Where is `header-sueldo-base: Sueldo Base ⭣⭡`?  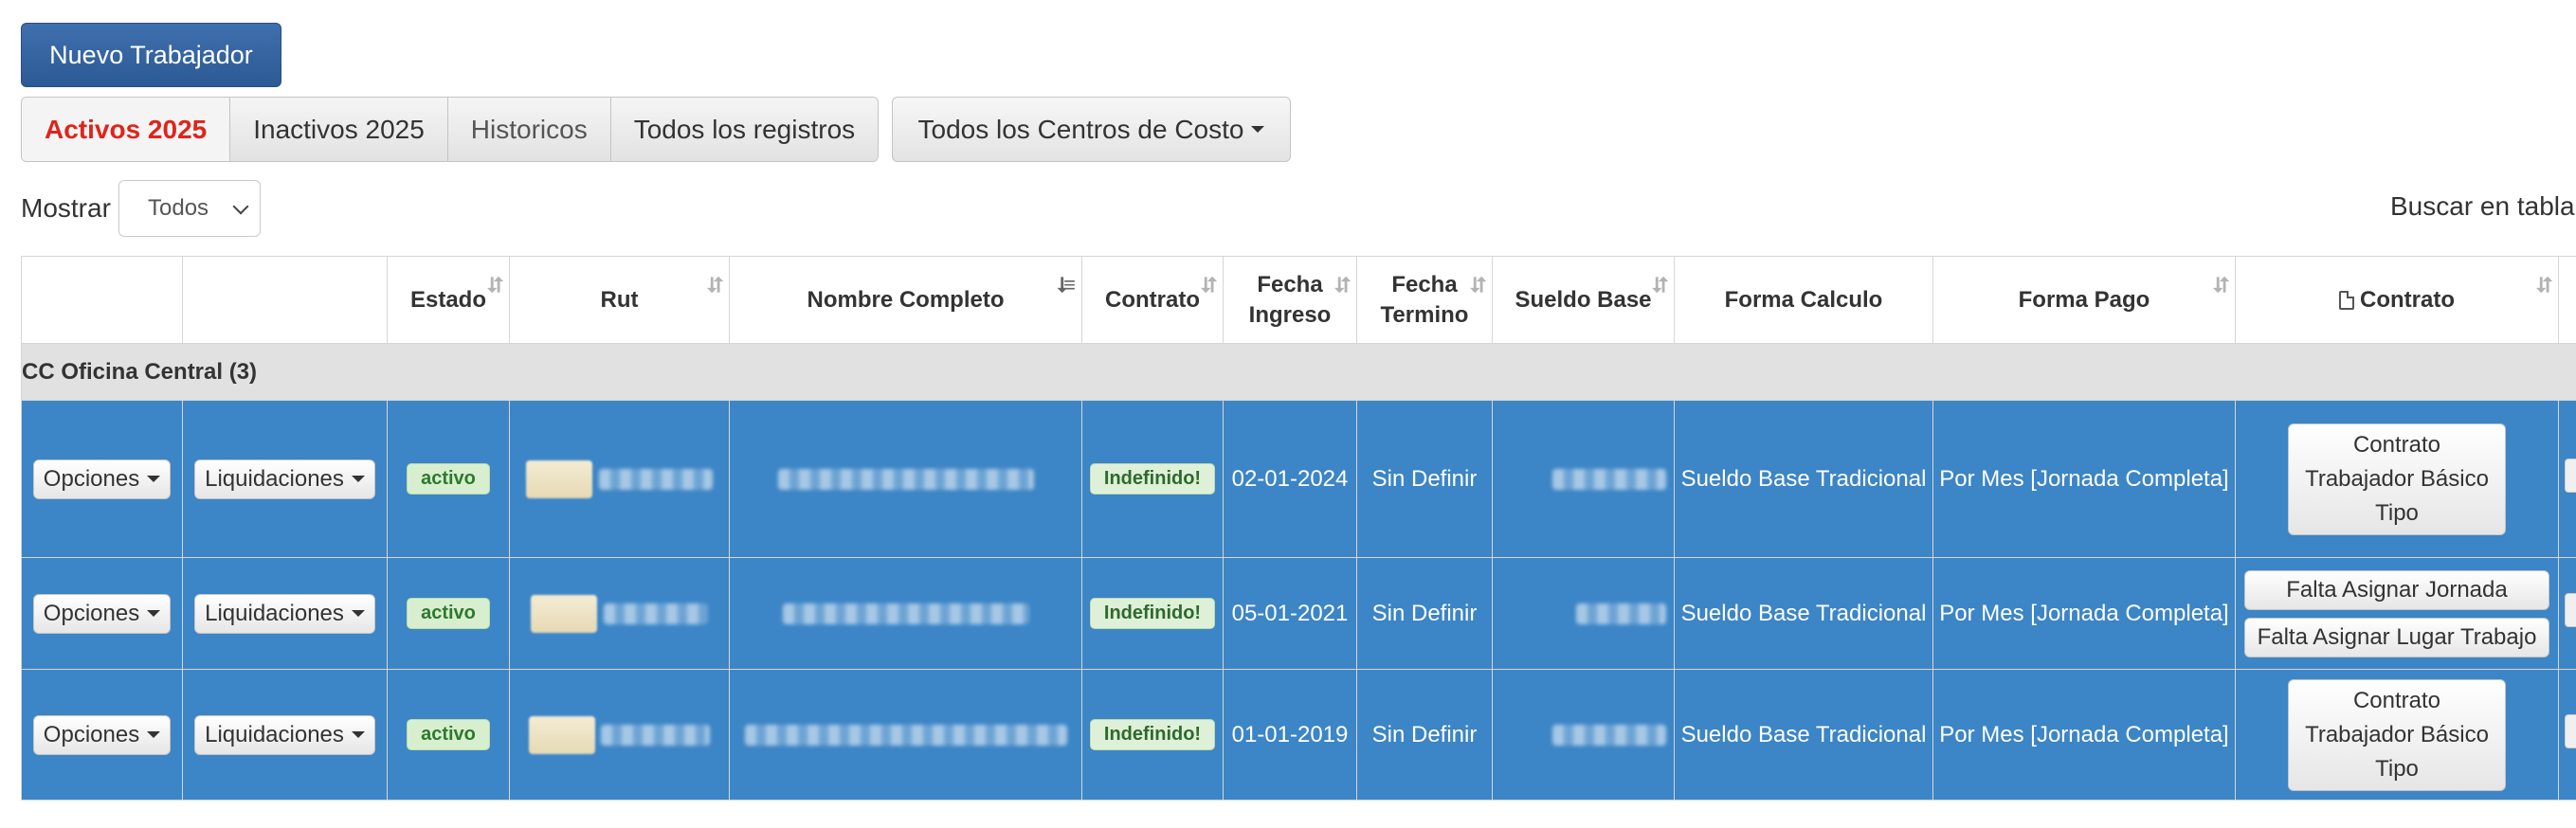
header-sueldo-base: Sueldo Base ⭣⭡ is located at coordinates (1583, 300).